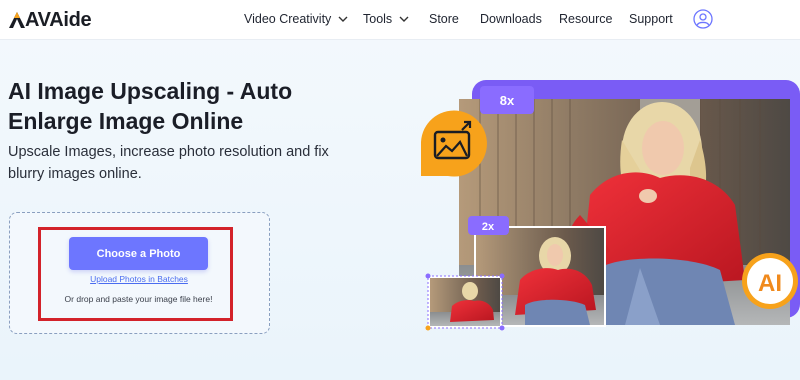 This screenshot has height=380, width=800. I want to click on nav-item-video-creativity: Video Creativity, so click(296, 19).